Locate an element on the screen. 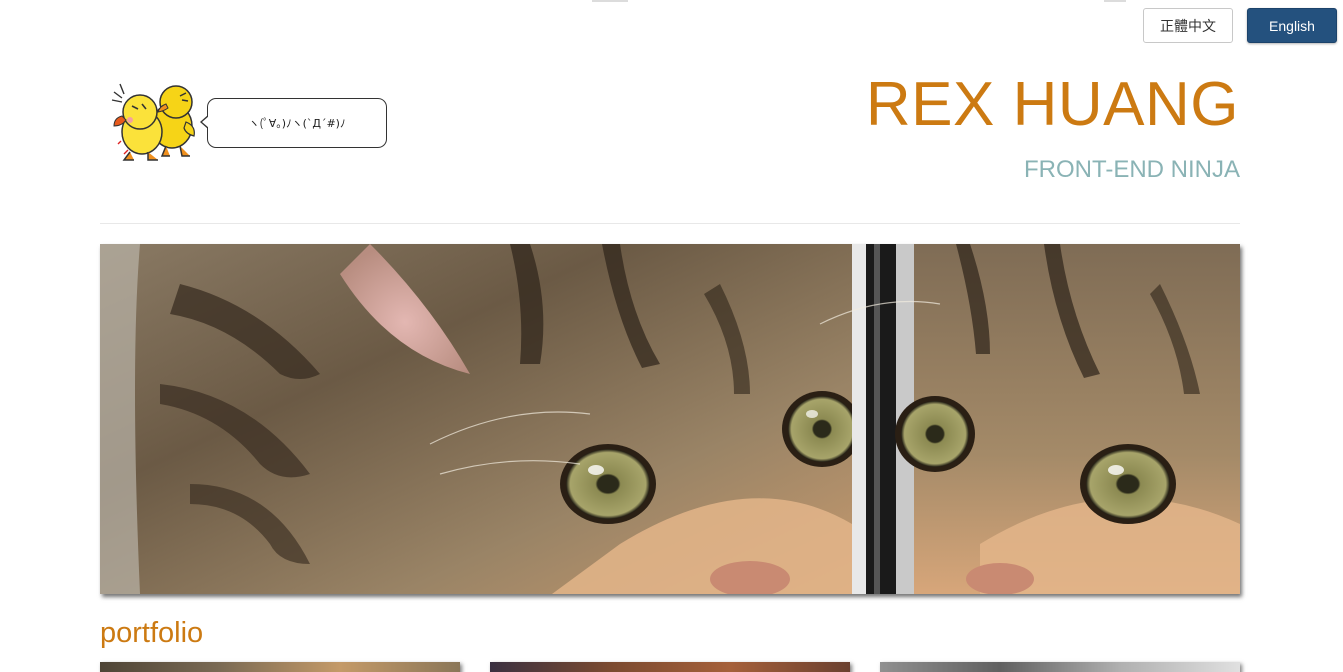  duck-mascot-icon is located at coordinates (153, 122).